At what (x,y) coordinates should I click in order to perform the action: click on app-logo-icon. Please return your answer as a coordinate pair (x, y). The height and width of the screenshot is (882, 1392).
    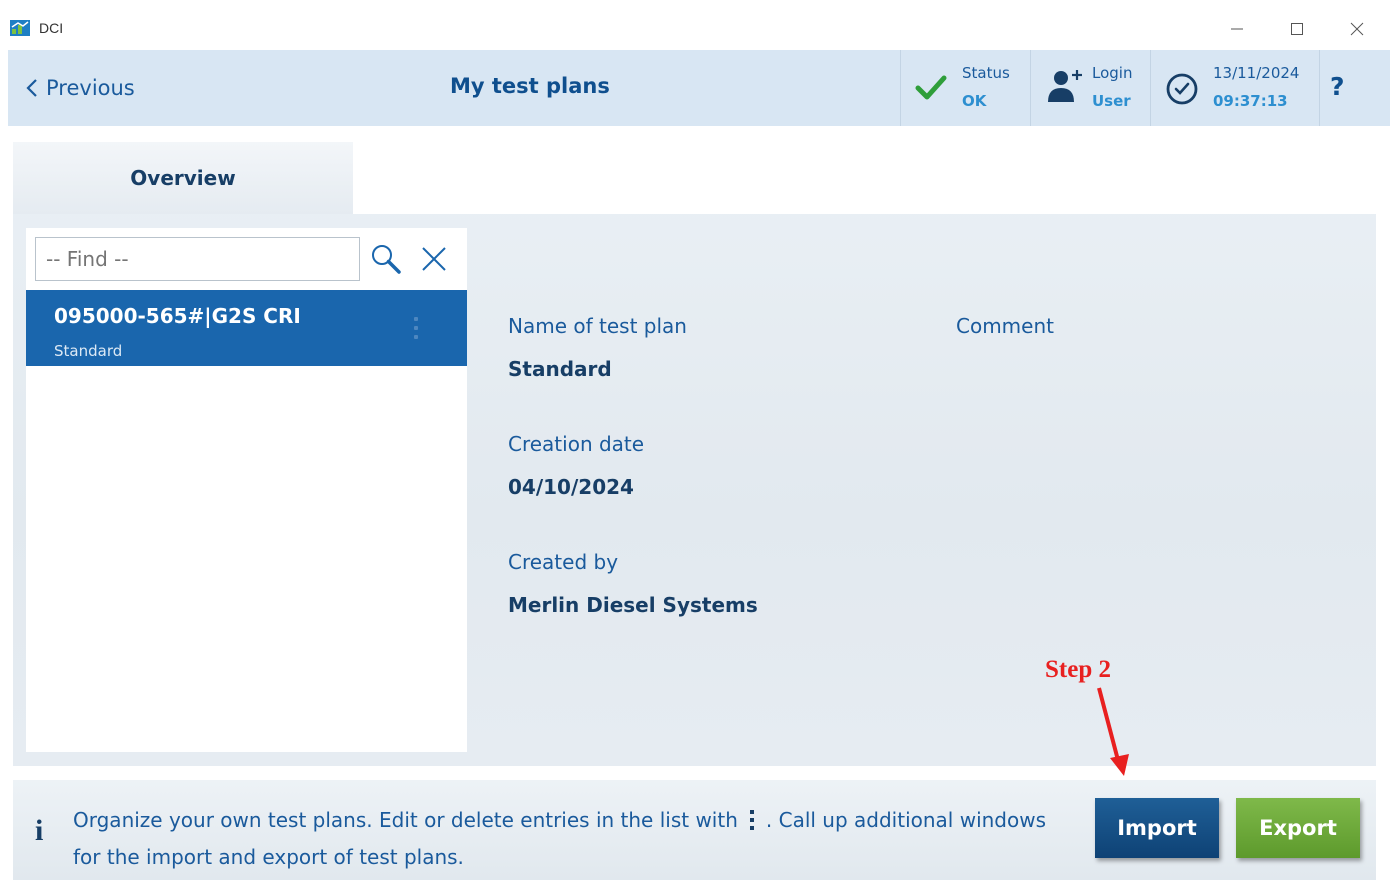
    Looking at the image, I should click on (20, 28).